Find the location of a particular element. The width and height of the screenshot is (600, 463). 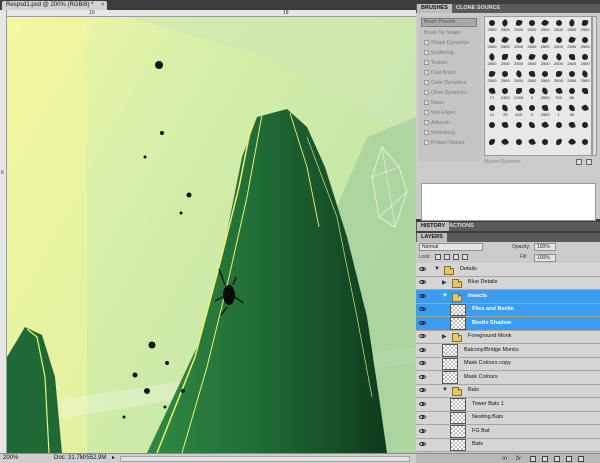

horizontal-scrollbar is located at coordinates (265, 459).